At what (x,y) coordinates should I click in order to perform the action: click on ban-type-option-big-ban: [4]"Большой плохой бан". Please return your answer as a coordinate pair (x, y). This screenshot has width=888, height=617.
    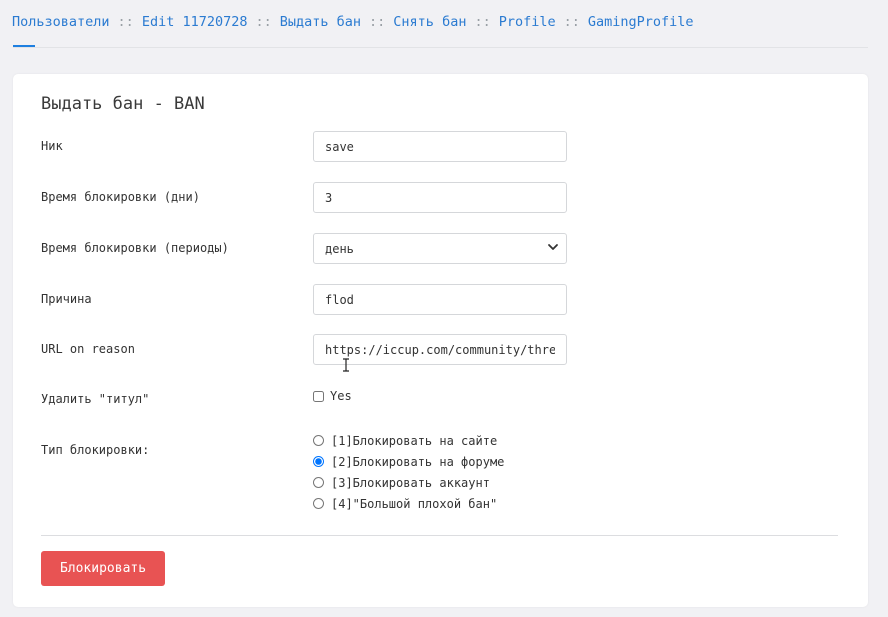
    Looking at the image, I should click on (408, 503).